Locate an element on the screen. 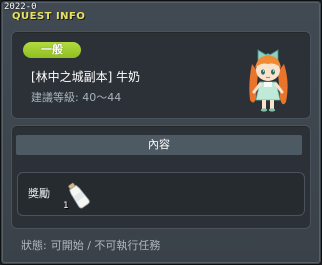 The width and height of the screenshot is (322, 265). quest-name: [林中之城副本] 牛奶 is located at coordinates (86, 77).